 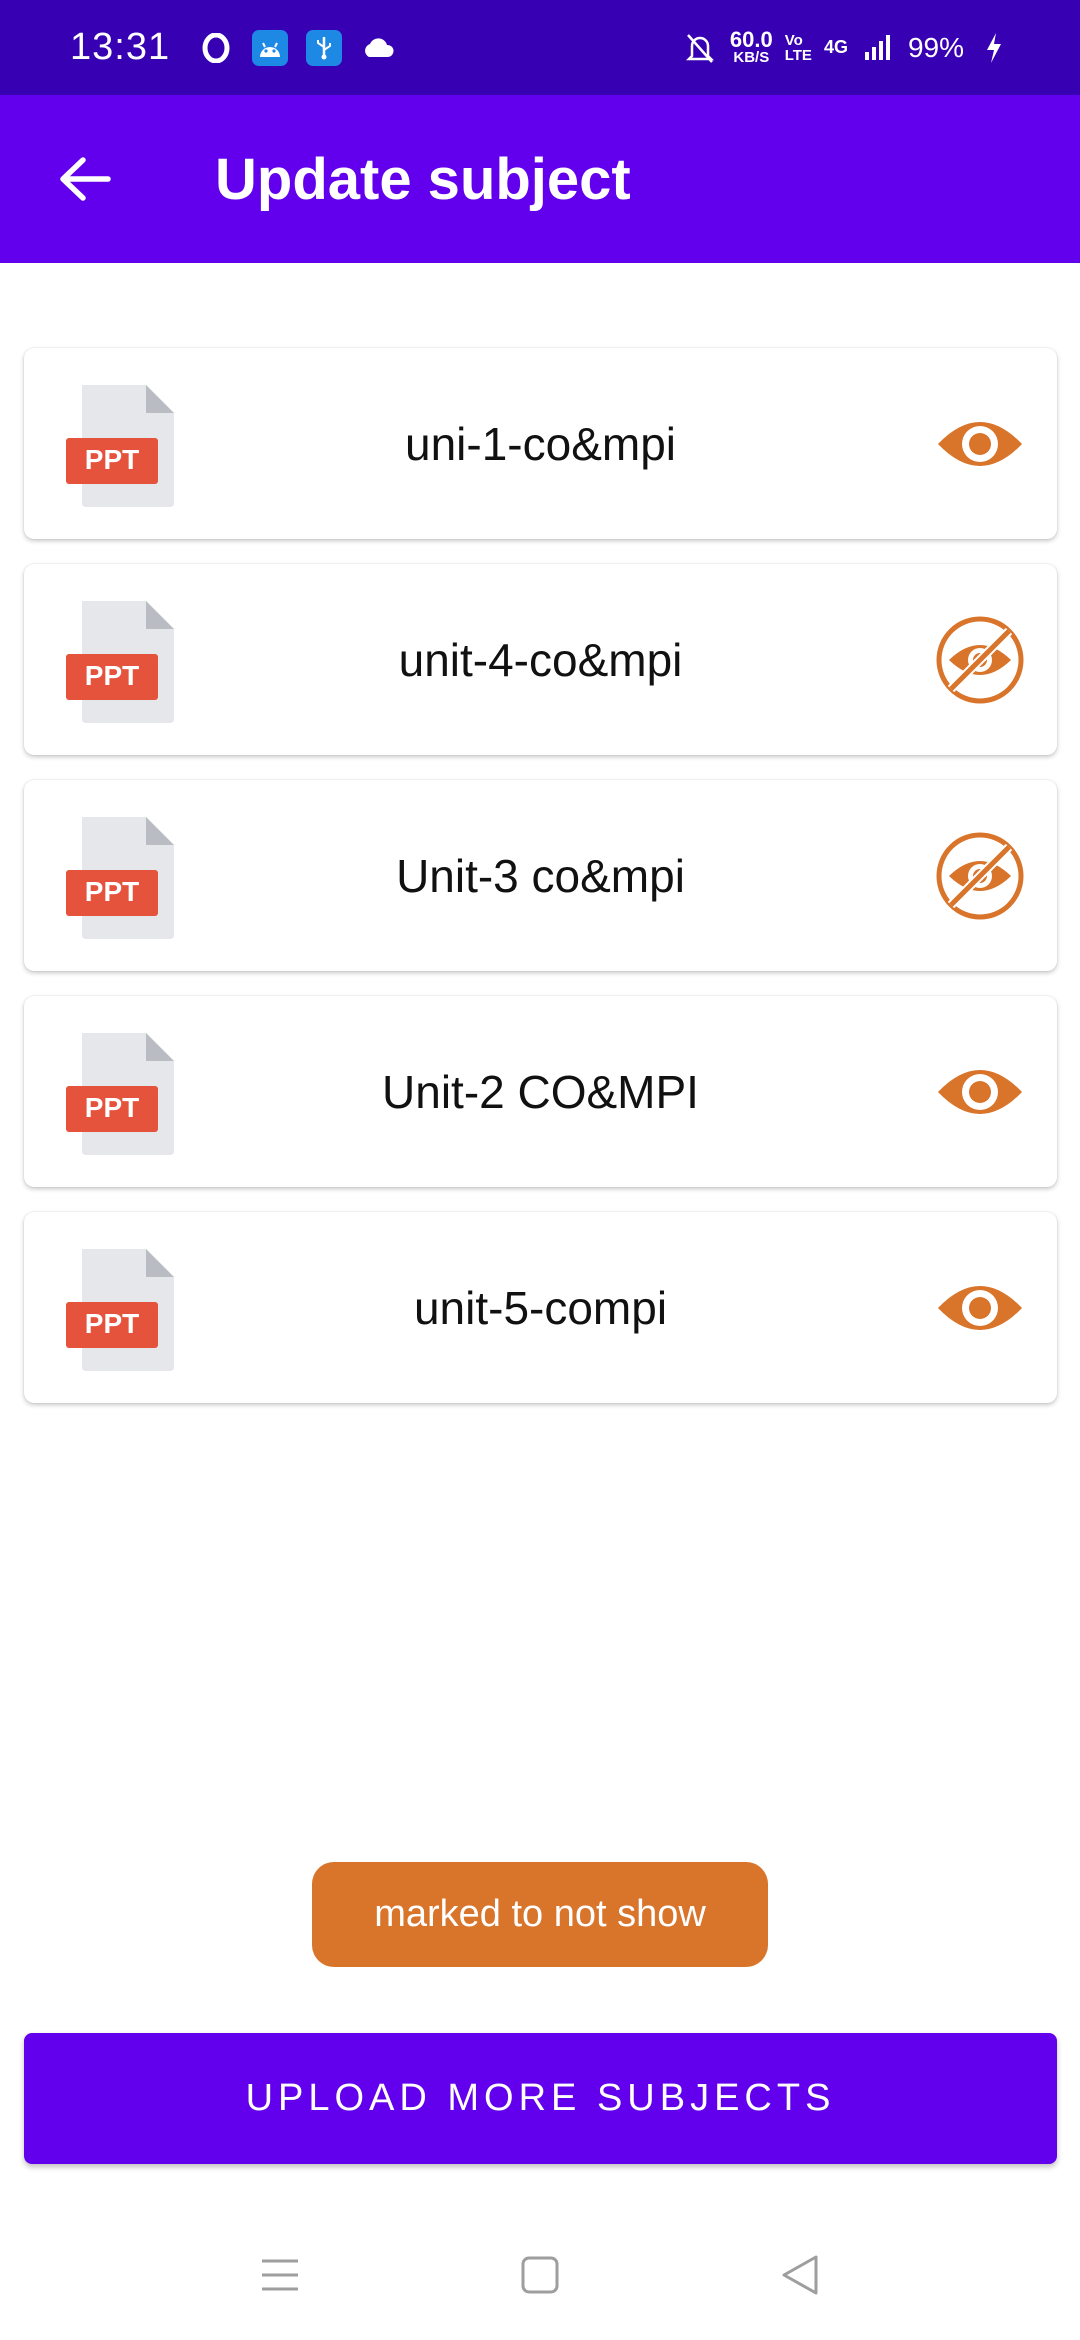 I want to click on bell-off-icon, so click(x=700, y=48).